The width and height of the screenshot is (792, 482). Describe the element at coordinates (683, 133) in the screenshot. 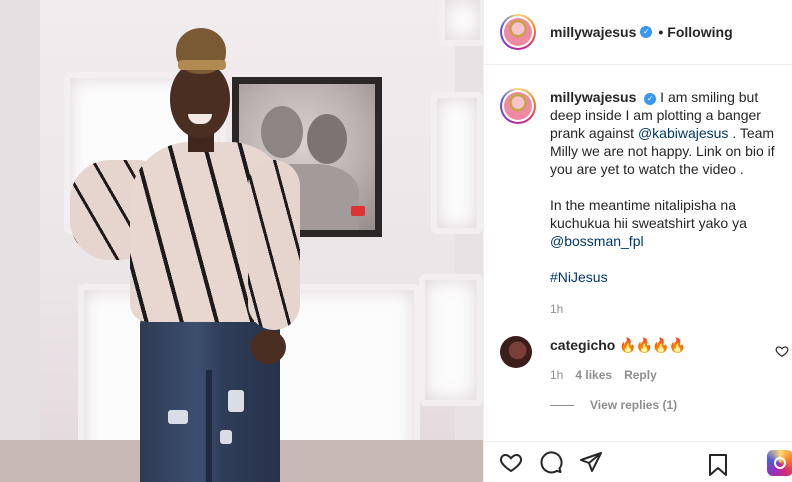

I see `caption-mention-link: @kabiwajesus` at that location.